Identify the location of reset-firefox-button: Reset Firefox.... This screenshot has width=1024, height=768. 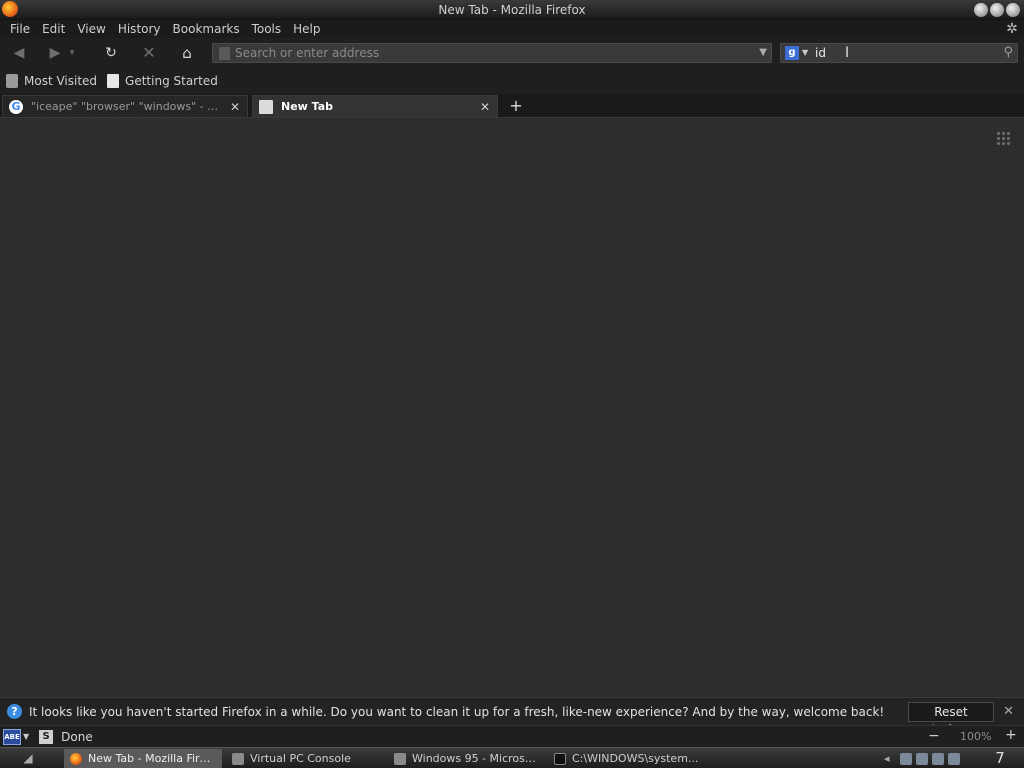
(951, 719).